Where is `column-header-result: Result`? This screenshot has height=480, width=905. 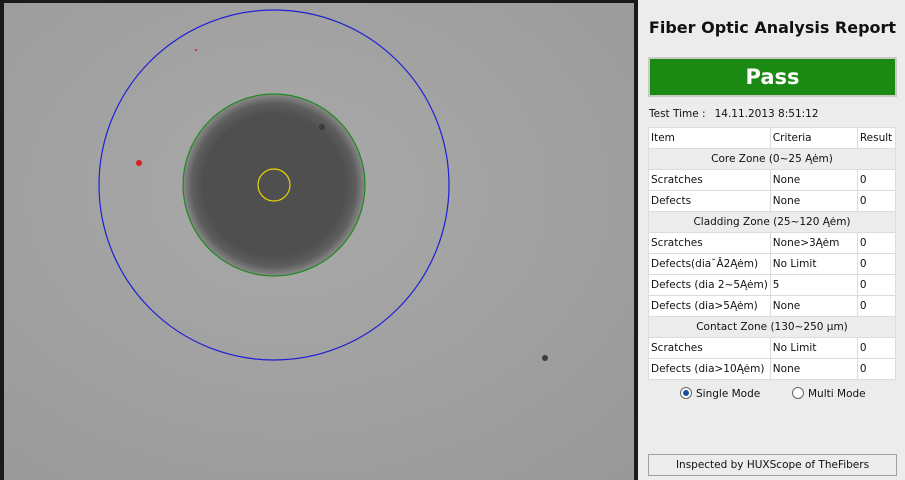
column-header-result: Result is located at coordinates (876, 138).